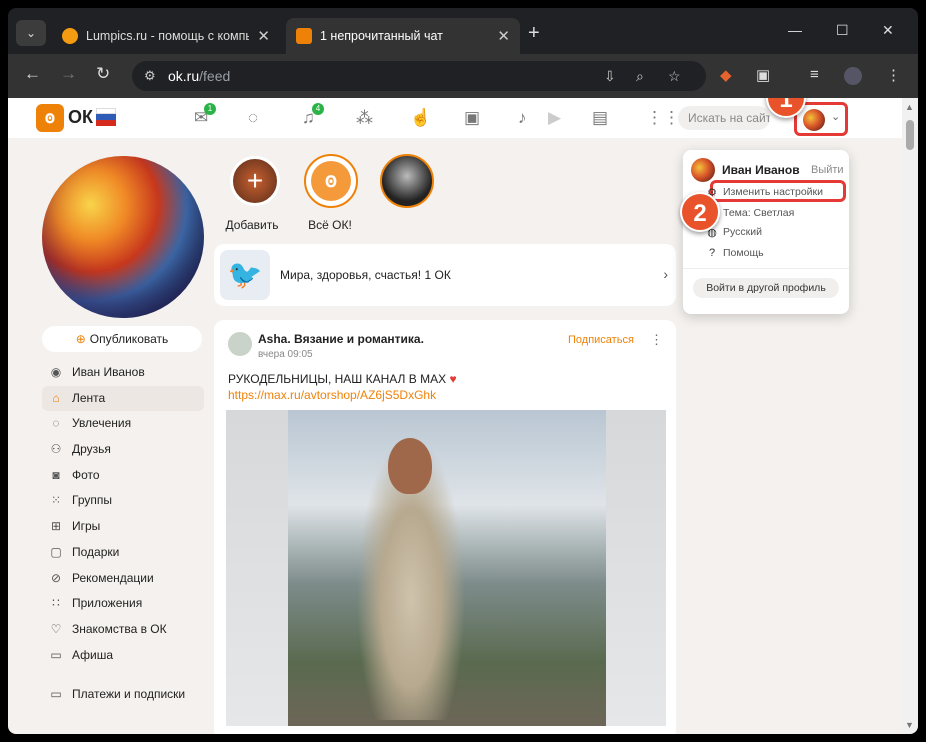  Describe the element at coordinates (765, 192) in the screenshot. I see `menu-item-settings: ⚙ Изменить настройки` at that location.